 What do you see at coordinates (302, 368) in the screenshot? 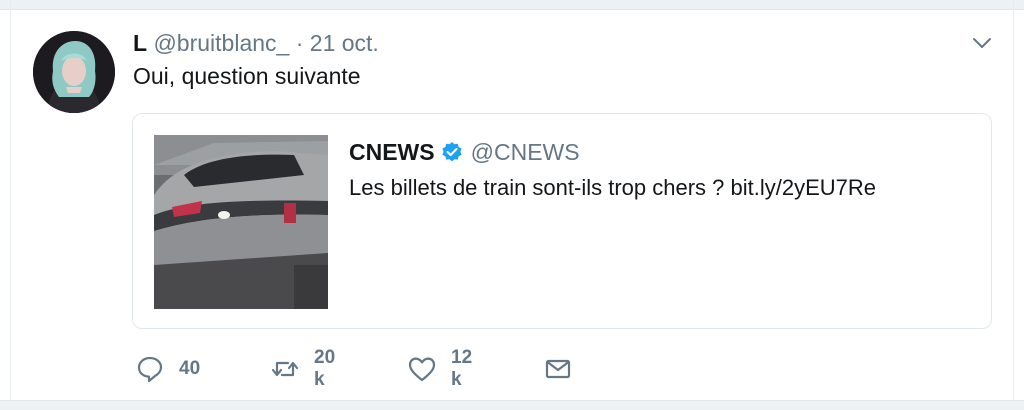
I see `retweet-button: 20 k` at bounding box center [302, 368].